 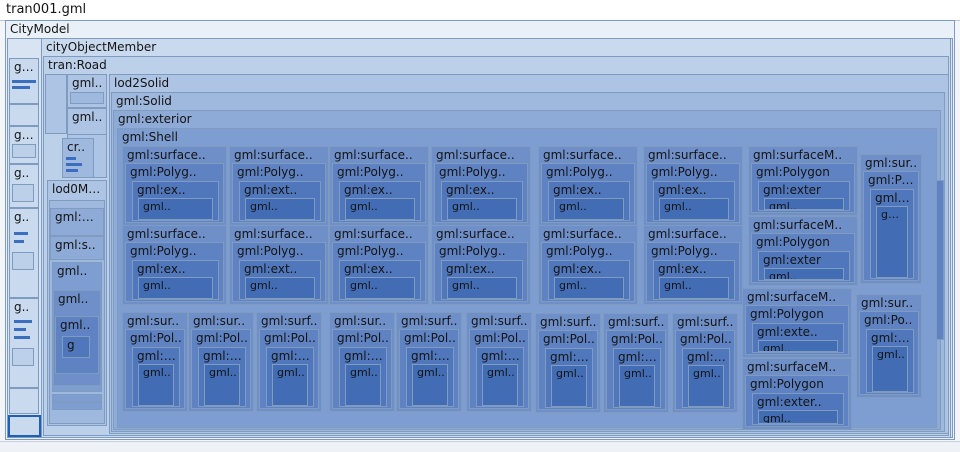 What do you see at coordinates (23, 357) in the screenshot?
I see `left-member-5-inner` at bounding box center [23, 357].